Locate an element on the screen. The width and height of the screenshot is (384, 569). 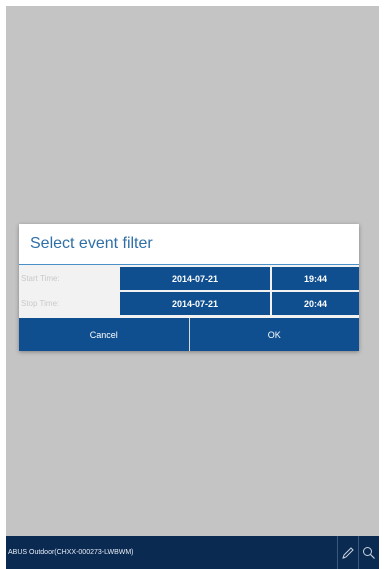
stop-time-button: 20:44 is located at coordinates (315, 303).